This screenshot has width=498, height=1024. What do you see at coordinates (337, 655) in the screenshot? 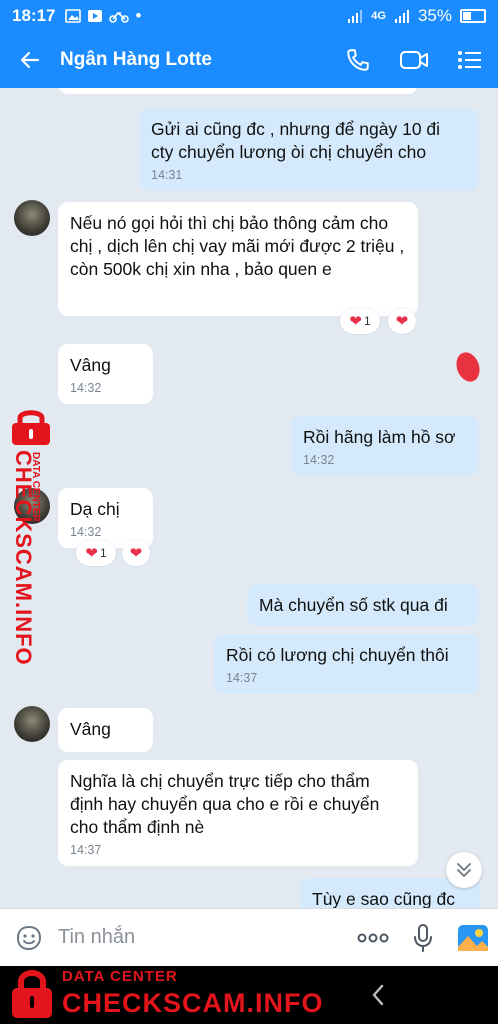
I see `message-text: Rồi có lương chị chuyển thôi` at bounding box center [337, 655].